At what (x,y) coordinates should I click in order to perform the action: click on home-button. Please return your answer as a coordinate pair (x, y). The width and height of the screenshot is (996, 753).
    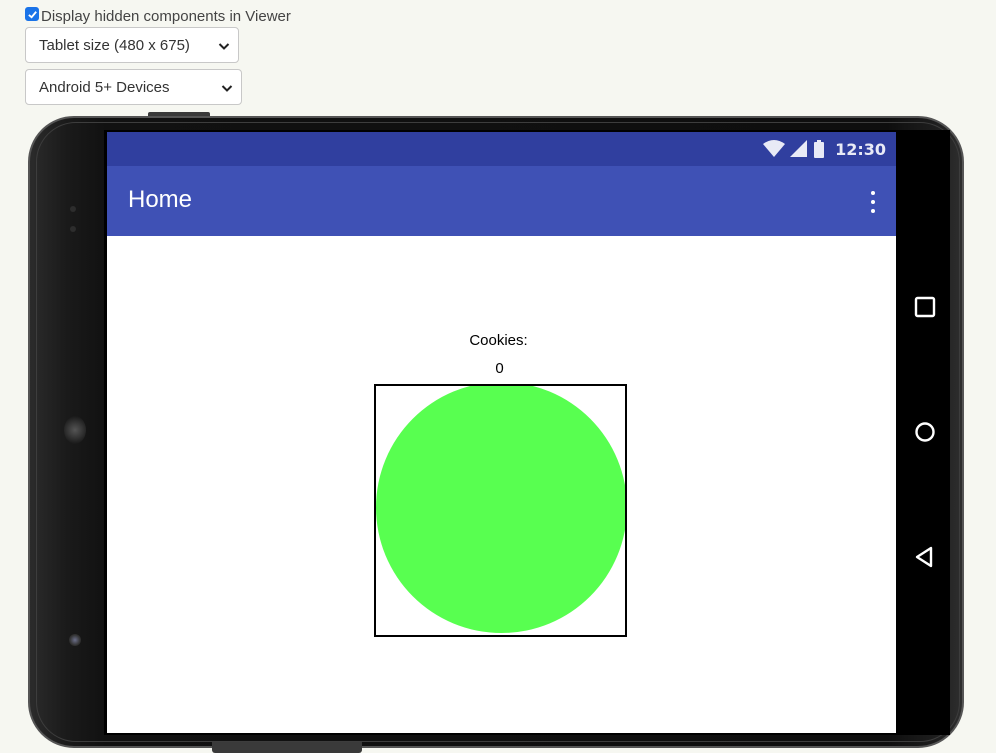
    Looking at the image, I should click on (925, 432).